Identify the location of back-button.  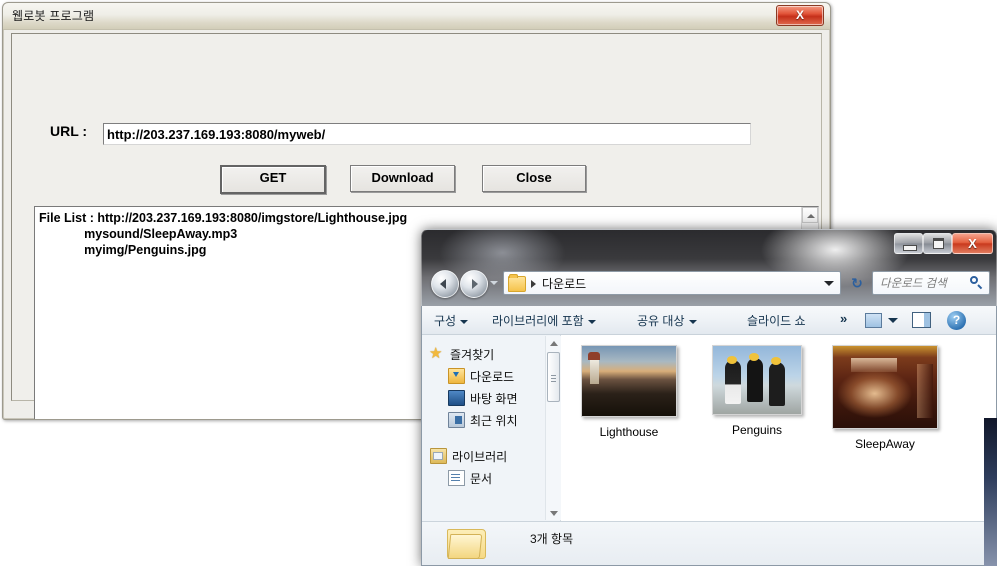
(445, 284).